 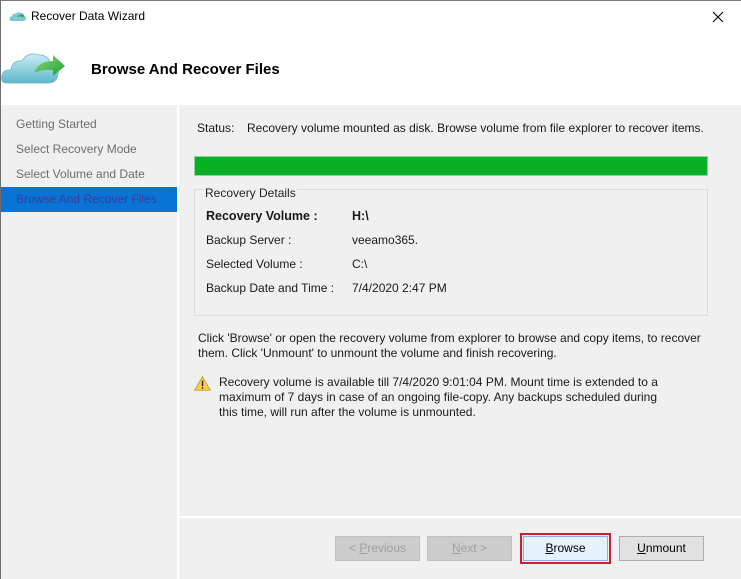 I want to click on detail-key: Selected Volume :, so click(x=254, y=264).